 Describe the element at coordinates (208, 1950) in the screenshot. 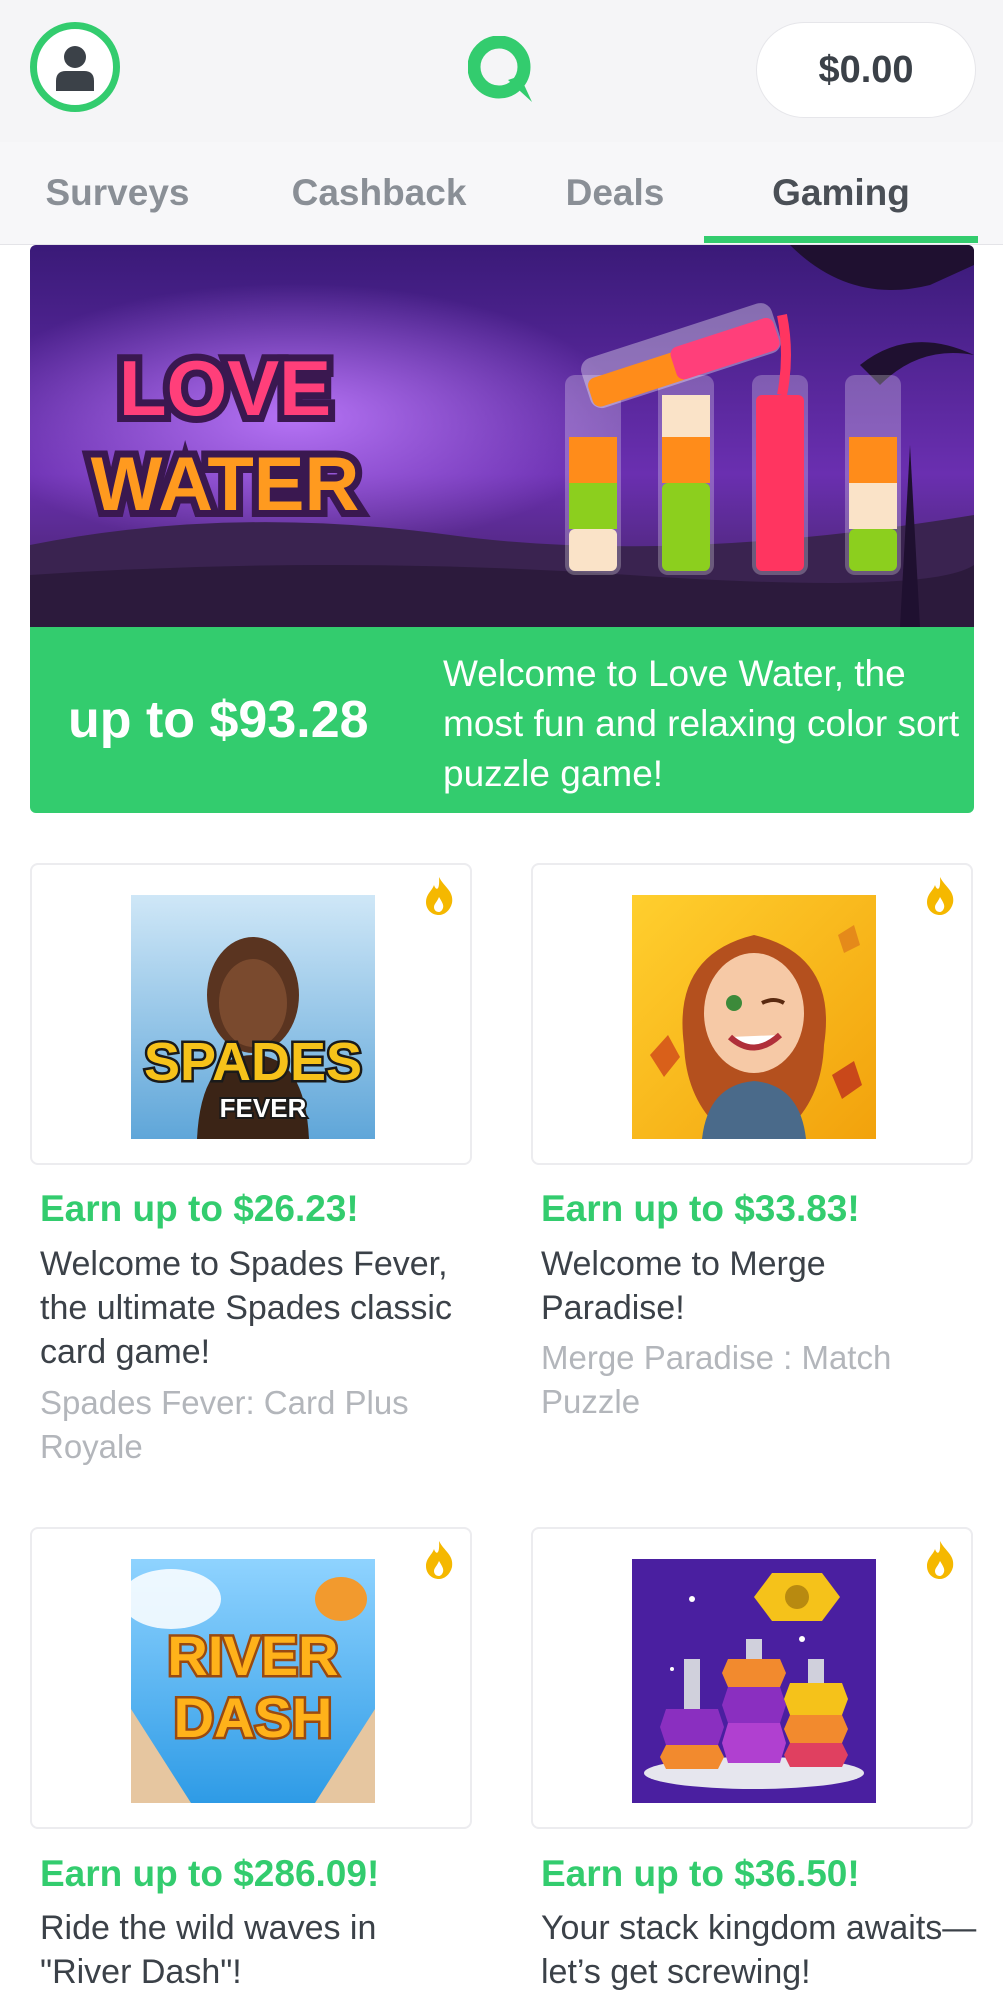

I see `offer-description: Ride the wild waves in "River Dash"!` at that location.